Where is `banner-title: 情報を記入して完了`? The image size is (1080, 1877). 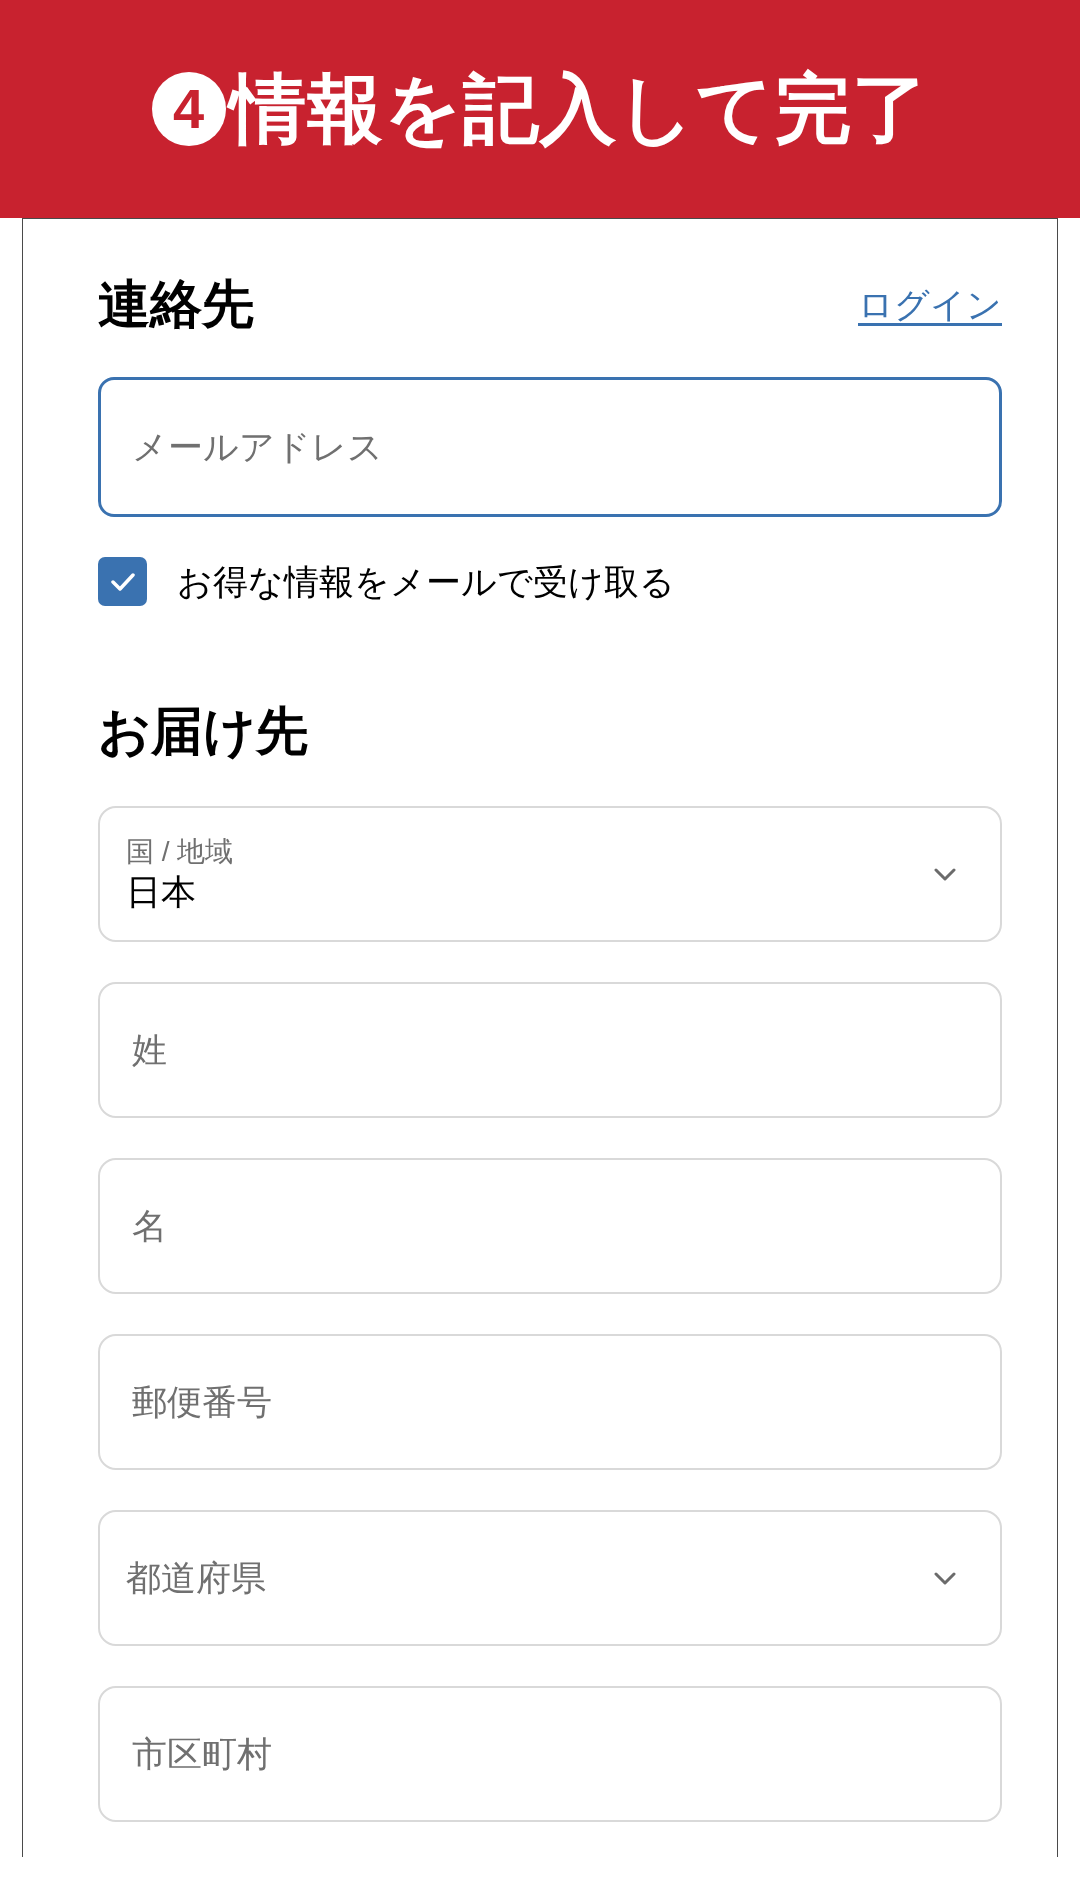
banner-title: 情報を記入して完了 is located at coordinates (579, 109).